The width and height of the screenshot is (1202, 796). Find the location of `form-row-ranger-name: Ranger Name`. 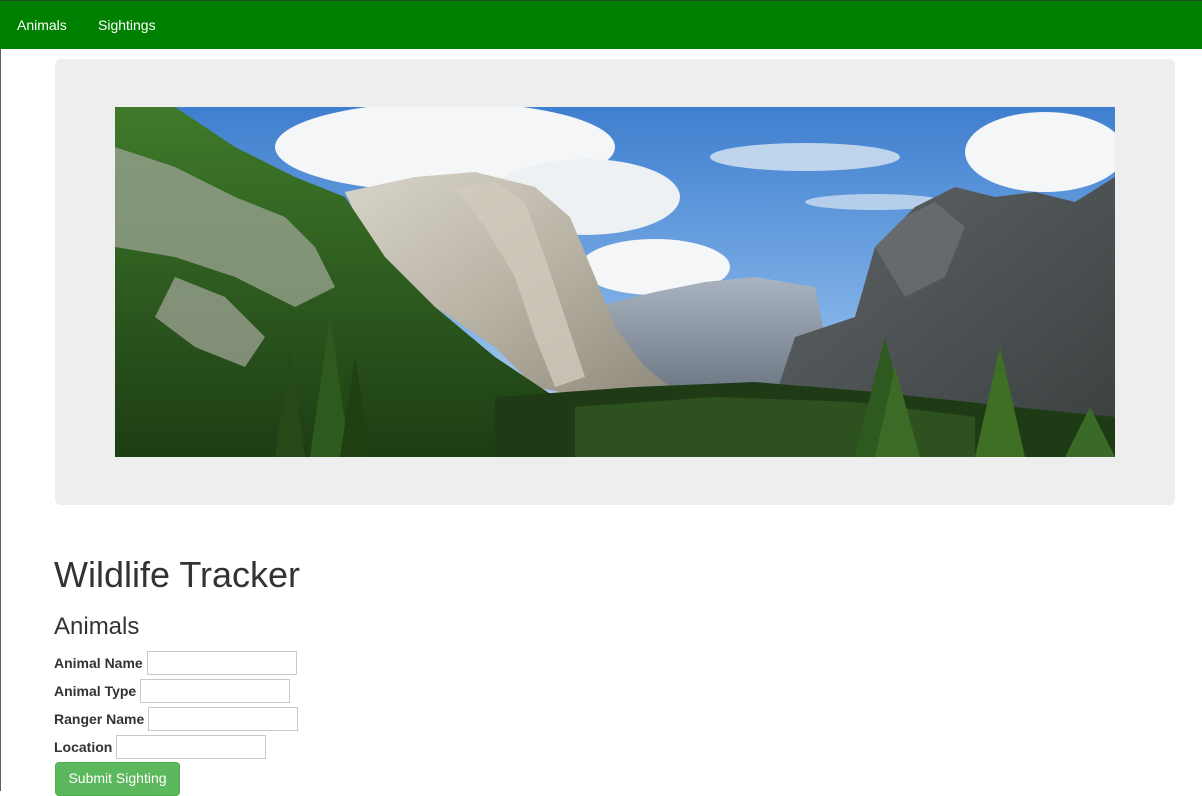

form-row-ranger-name: Ranger Name is located at coordinates (176, 719).